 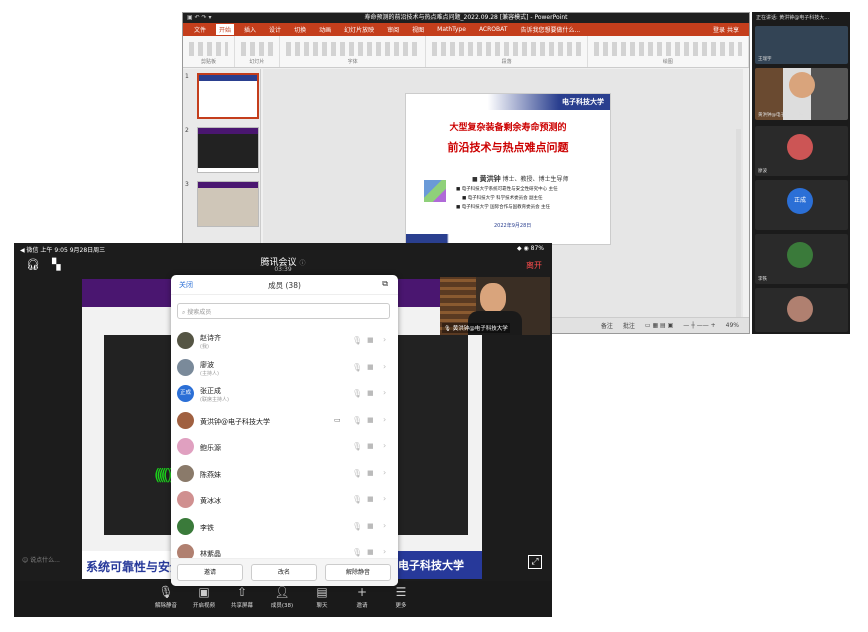 What do you see at coordinates (801, 310) in the screenshot?
I see `video-tile` at bounding box center [801, 310].